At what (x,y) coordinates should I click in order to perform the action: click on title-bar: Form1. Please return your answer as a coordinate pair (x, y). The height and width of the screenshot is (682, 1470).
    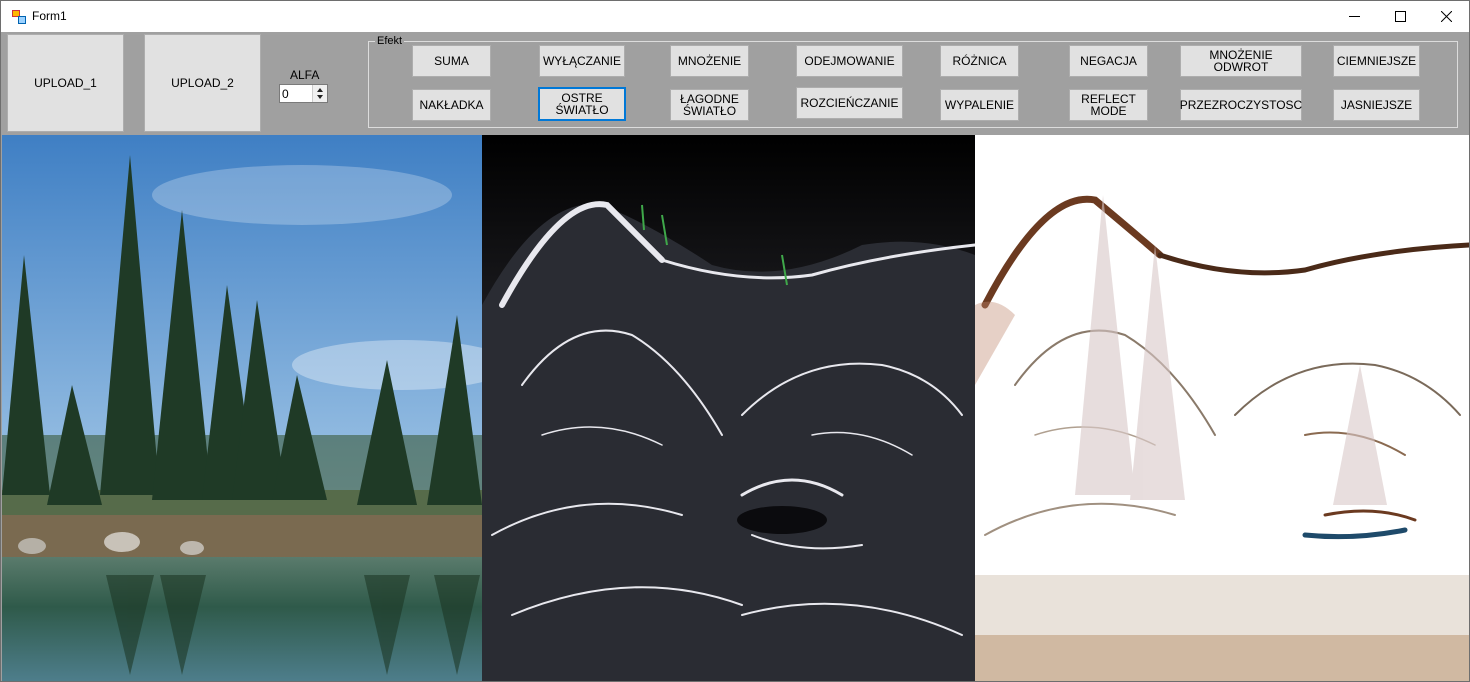
    Looking at the image, I should click on (735, 16).